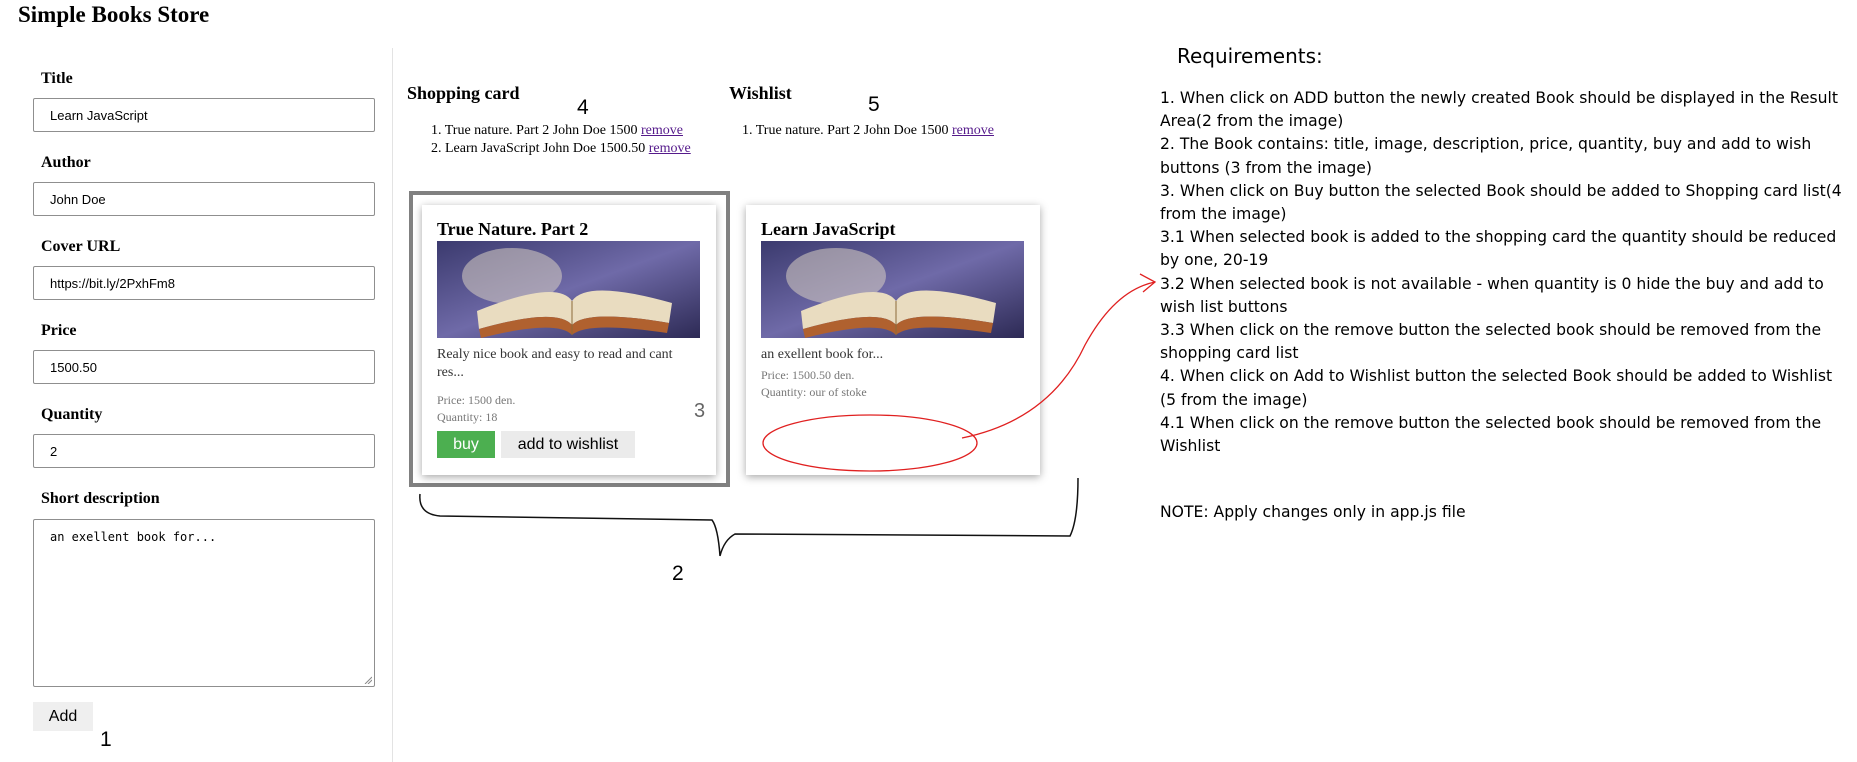  Describe the element at coordinates (1058, 360) in the screenshot. I see `requirement-arrow` at that location.